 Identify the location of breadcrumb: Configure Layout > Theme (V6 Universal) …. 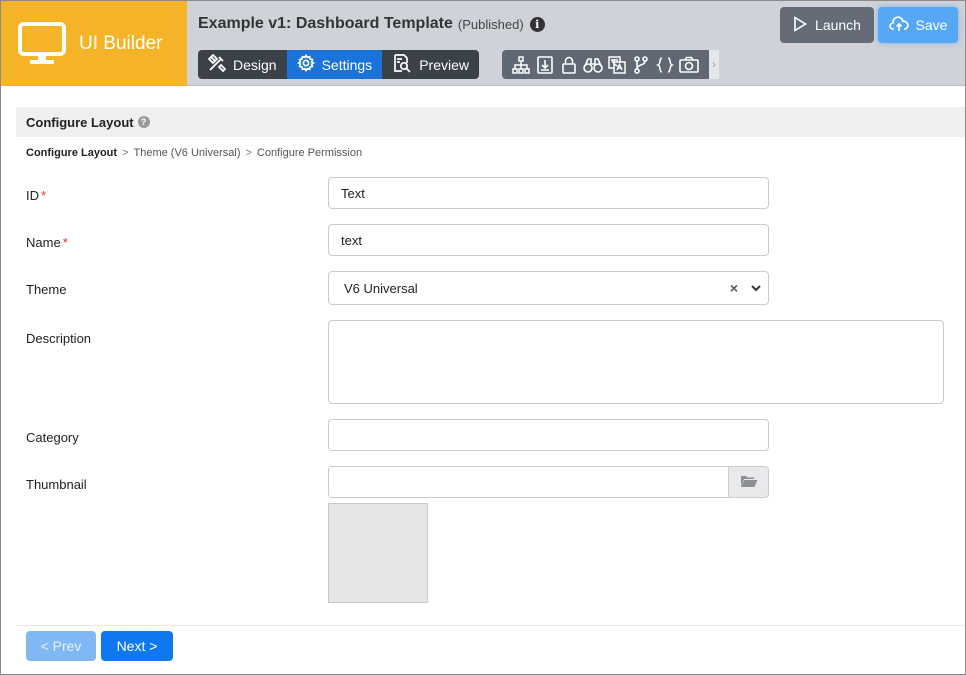
(194, 153).